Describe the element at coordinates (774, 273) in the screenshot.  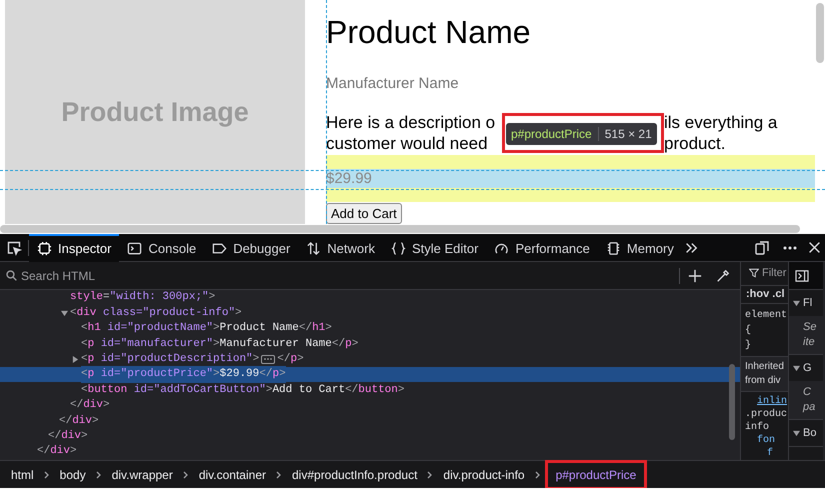
I see `filter-label: Filter` at that location.